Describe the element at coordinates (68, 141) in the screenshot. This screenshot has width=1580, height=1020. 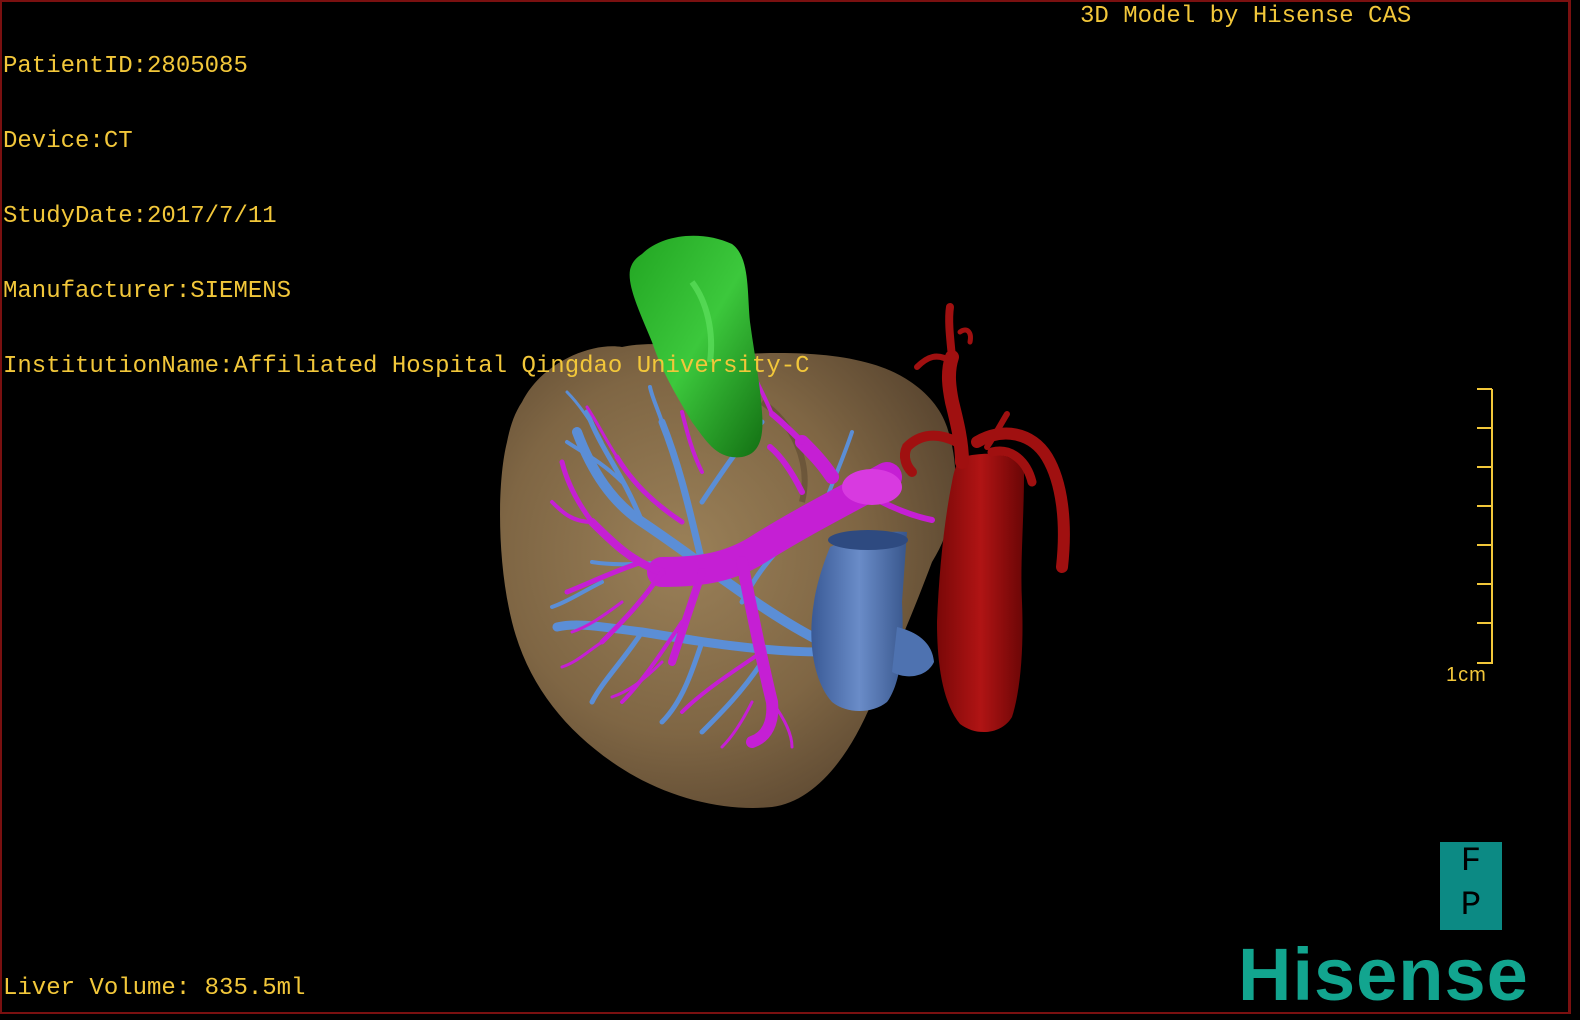
I see `device: Device:CT` at that location.